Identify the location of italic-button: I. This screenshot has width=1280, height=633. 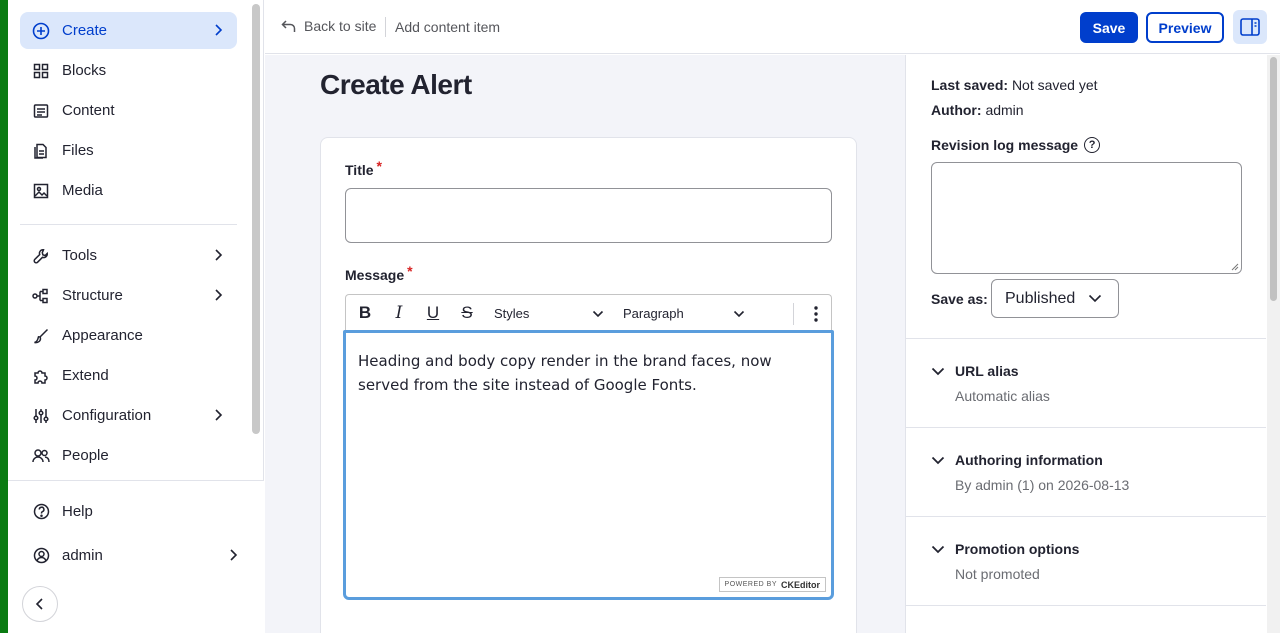
(399, 313).